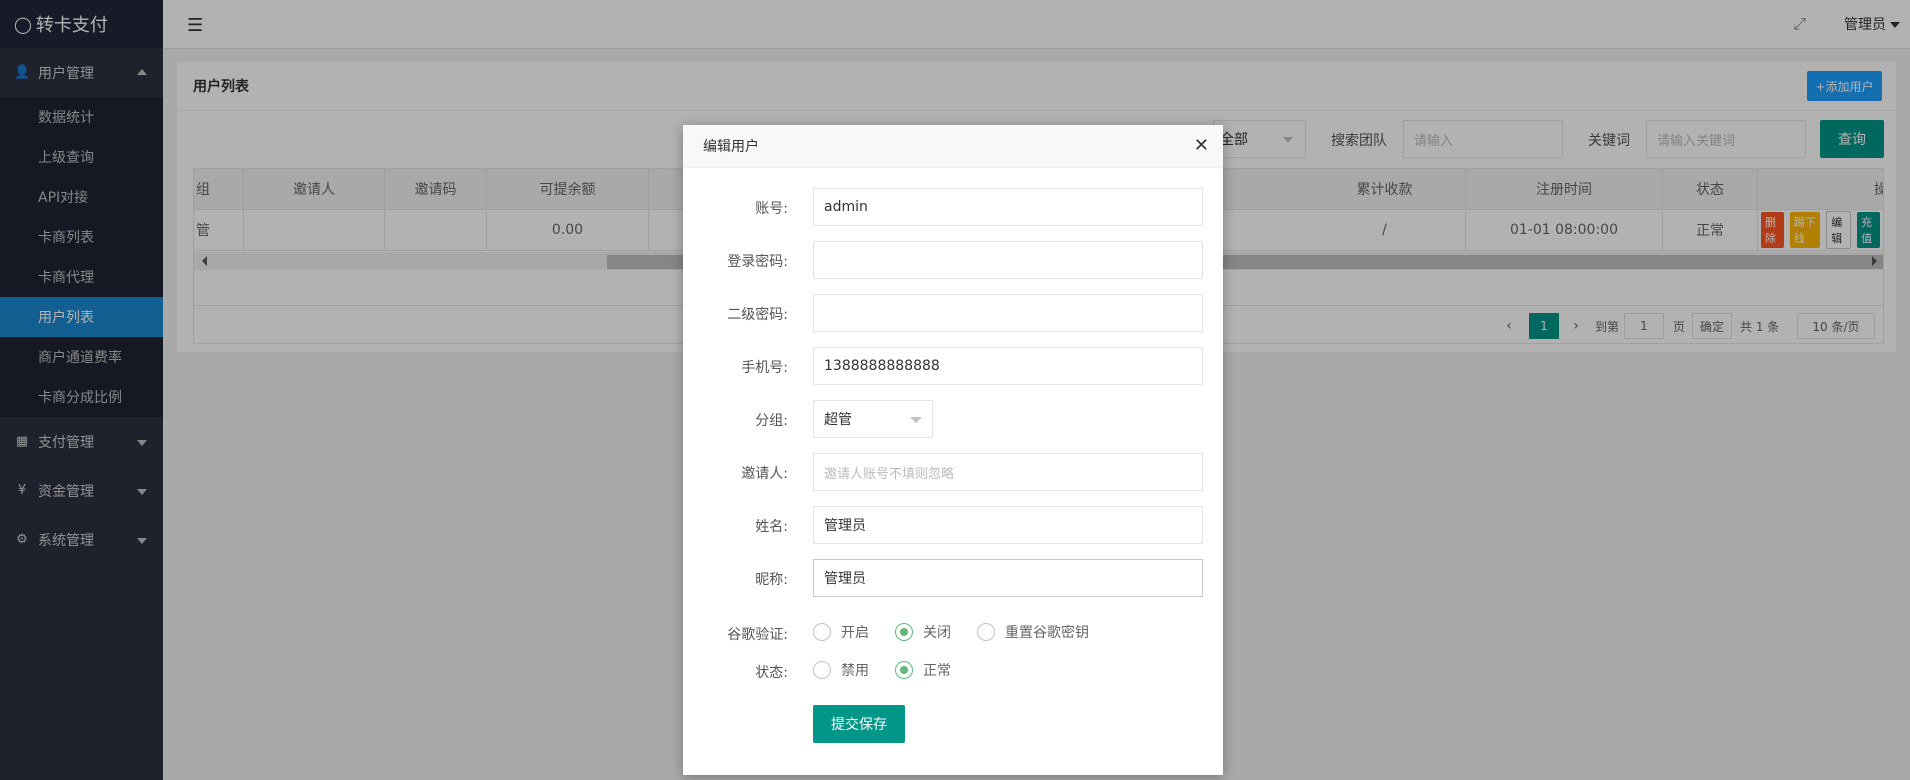  What do you see at coordinates (1008, 472) in the screenshot?
I see `inviter-field: 邀请人账号不填则忽略` at bounding box center [1008, 472].